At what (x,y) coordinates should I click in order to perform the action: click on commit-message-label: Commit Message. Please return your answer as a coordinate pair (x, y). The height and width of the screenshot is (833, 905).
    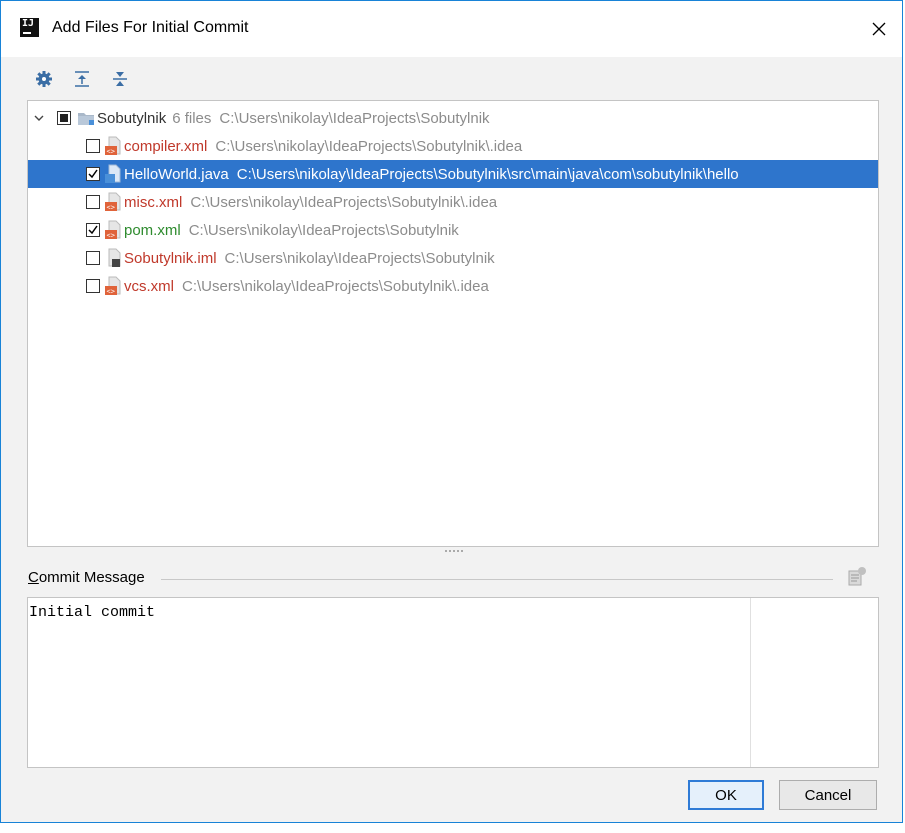
    Looking at the image, I should click on (86, 577).